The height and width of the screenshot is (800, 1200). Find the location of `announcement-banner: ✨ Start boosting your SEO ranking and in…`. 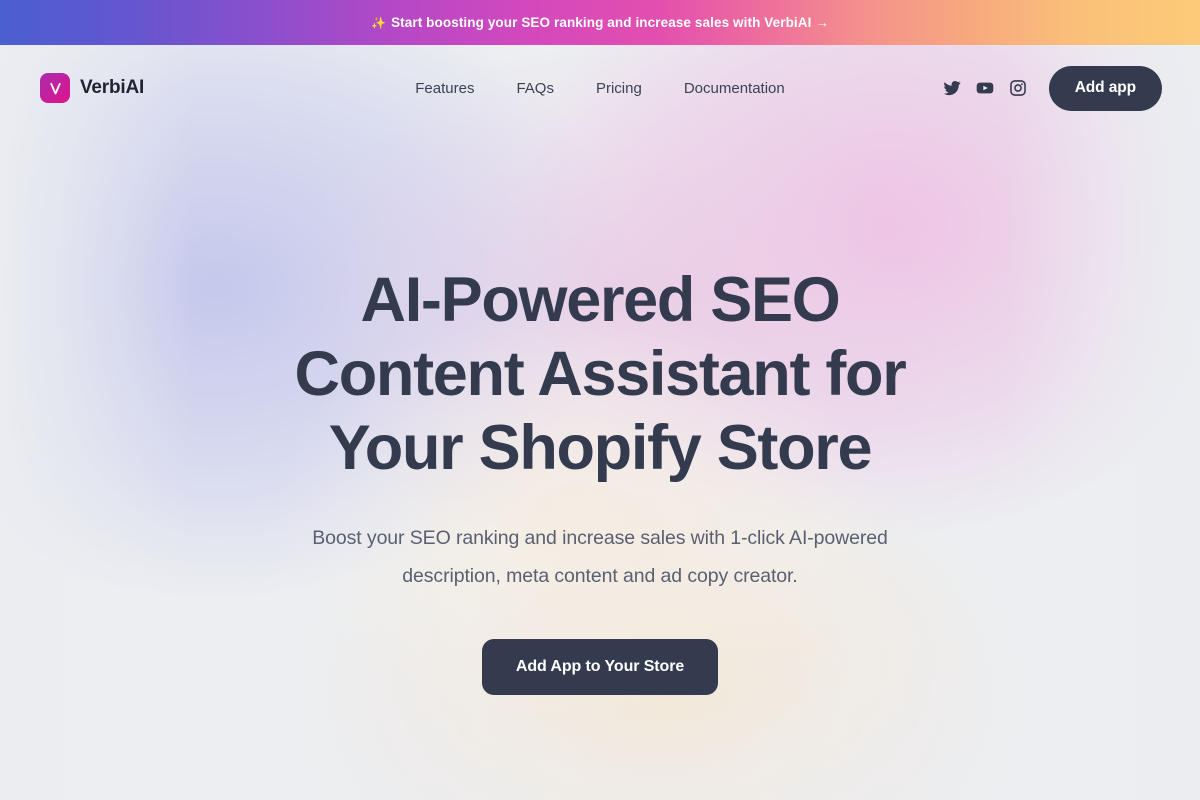

announcement-banner: ✨ Start boosting your SEO ranking and in… is located at coordinates (600, 22).